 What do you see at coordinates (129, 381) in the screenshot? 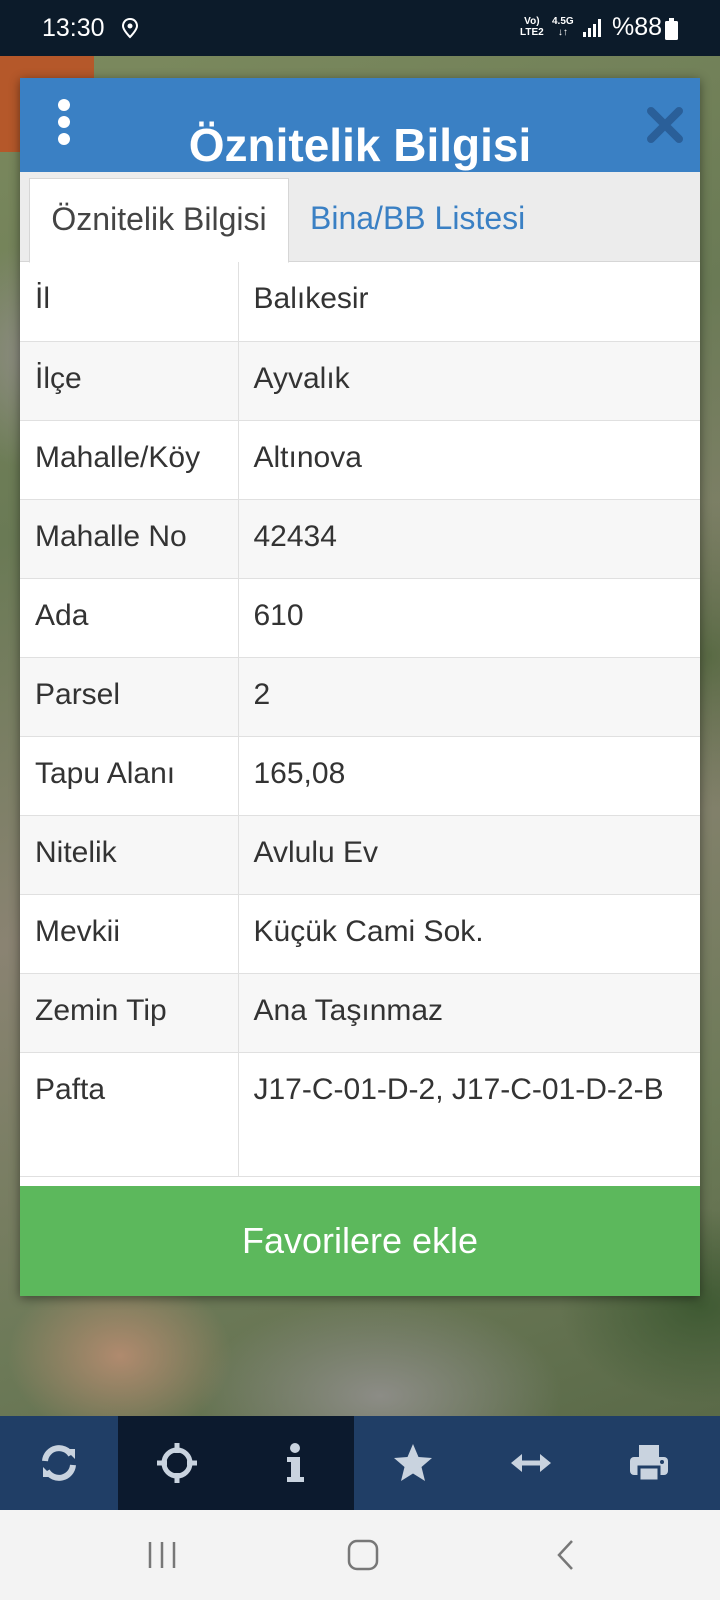
I see `row-key: İlçe` at bounding box center [129, 381].